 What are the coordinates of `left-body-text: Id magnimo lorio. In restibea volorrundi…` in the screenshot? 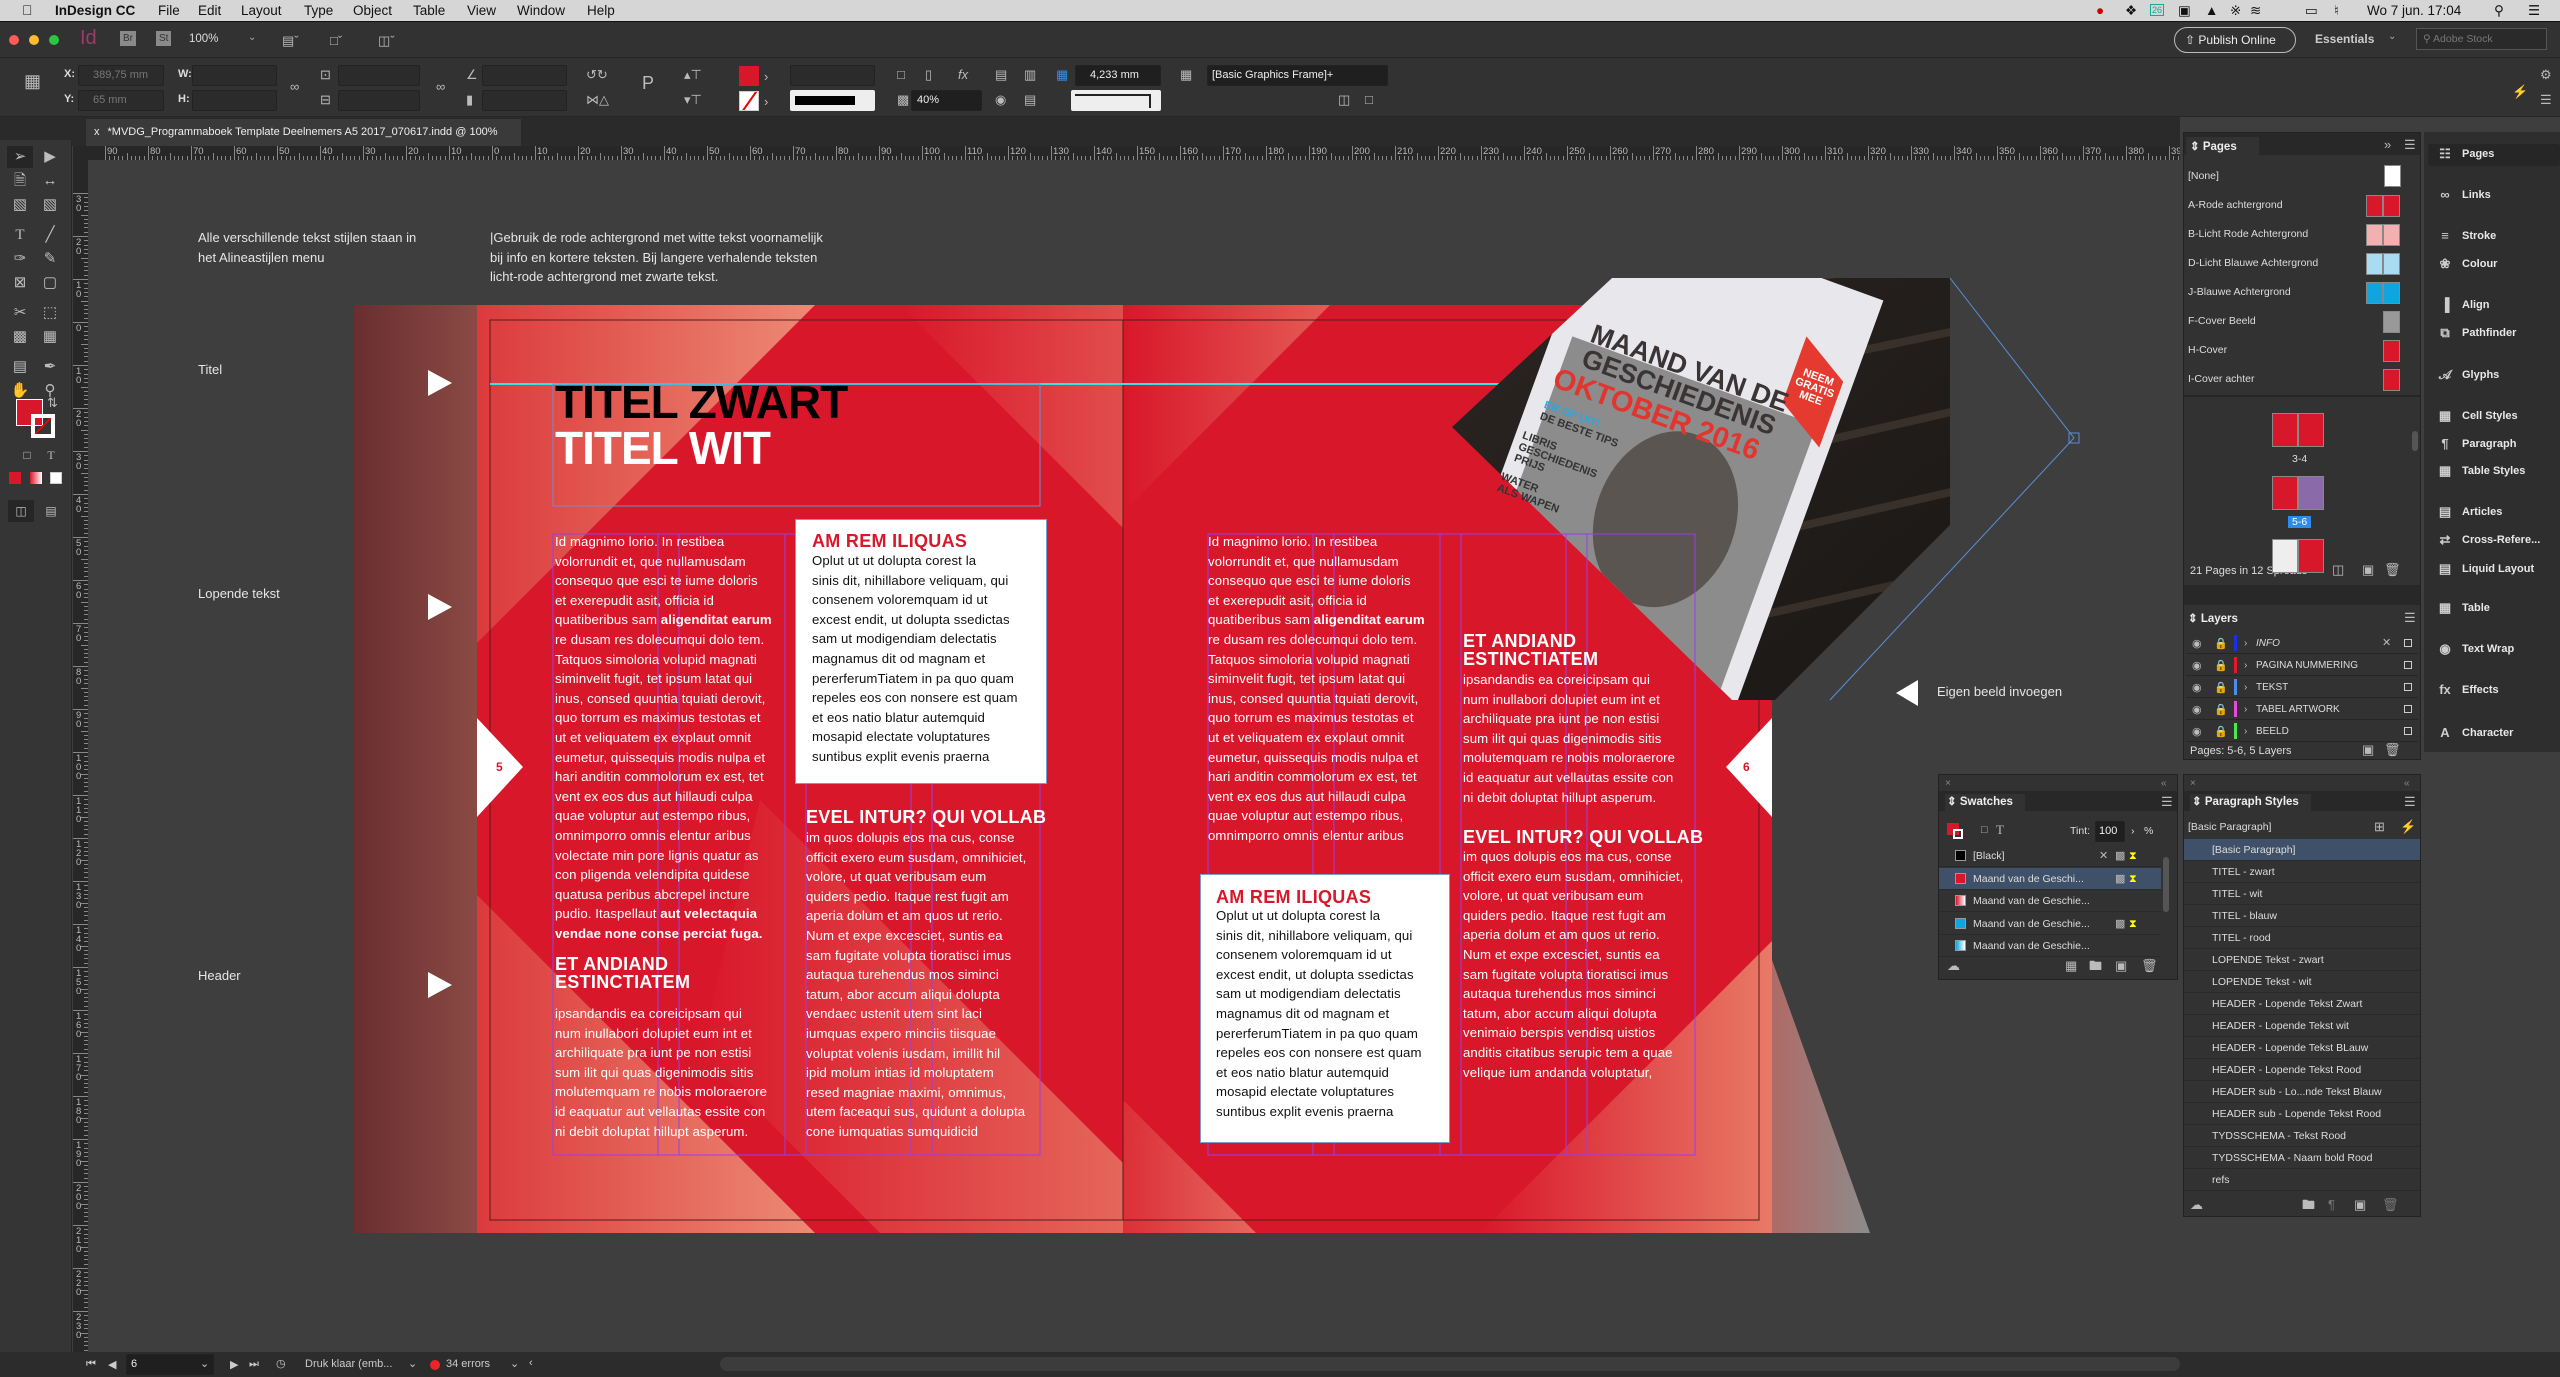 It's located at (675, 737).